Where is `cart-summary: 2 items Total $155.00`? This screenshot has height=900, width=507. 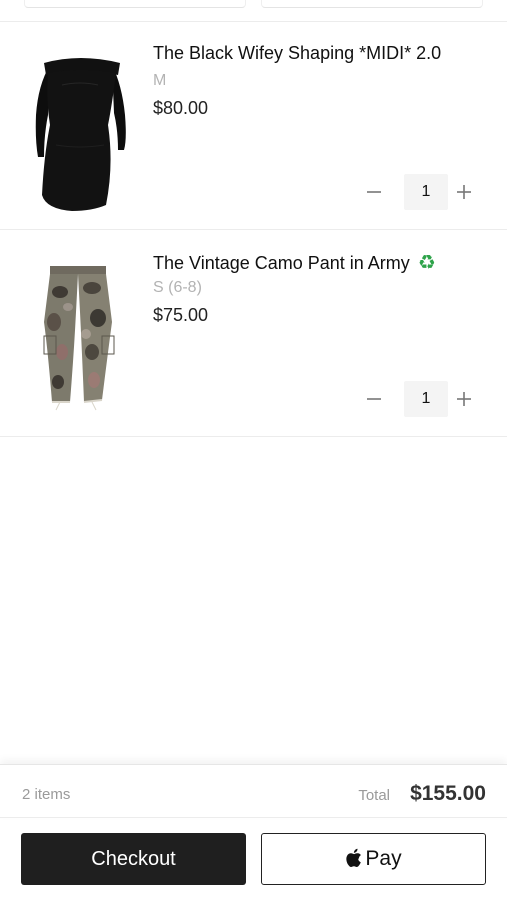 cart-summary: 2 items Total $155.00 is located at coordinates (253, 791).